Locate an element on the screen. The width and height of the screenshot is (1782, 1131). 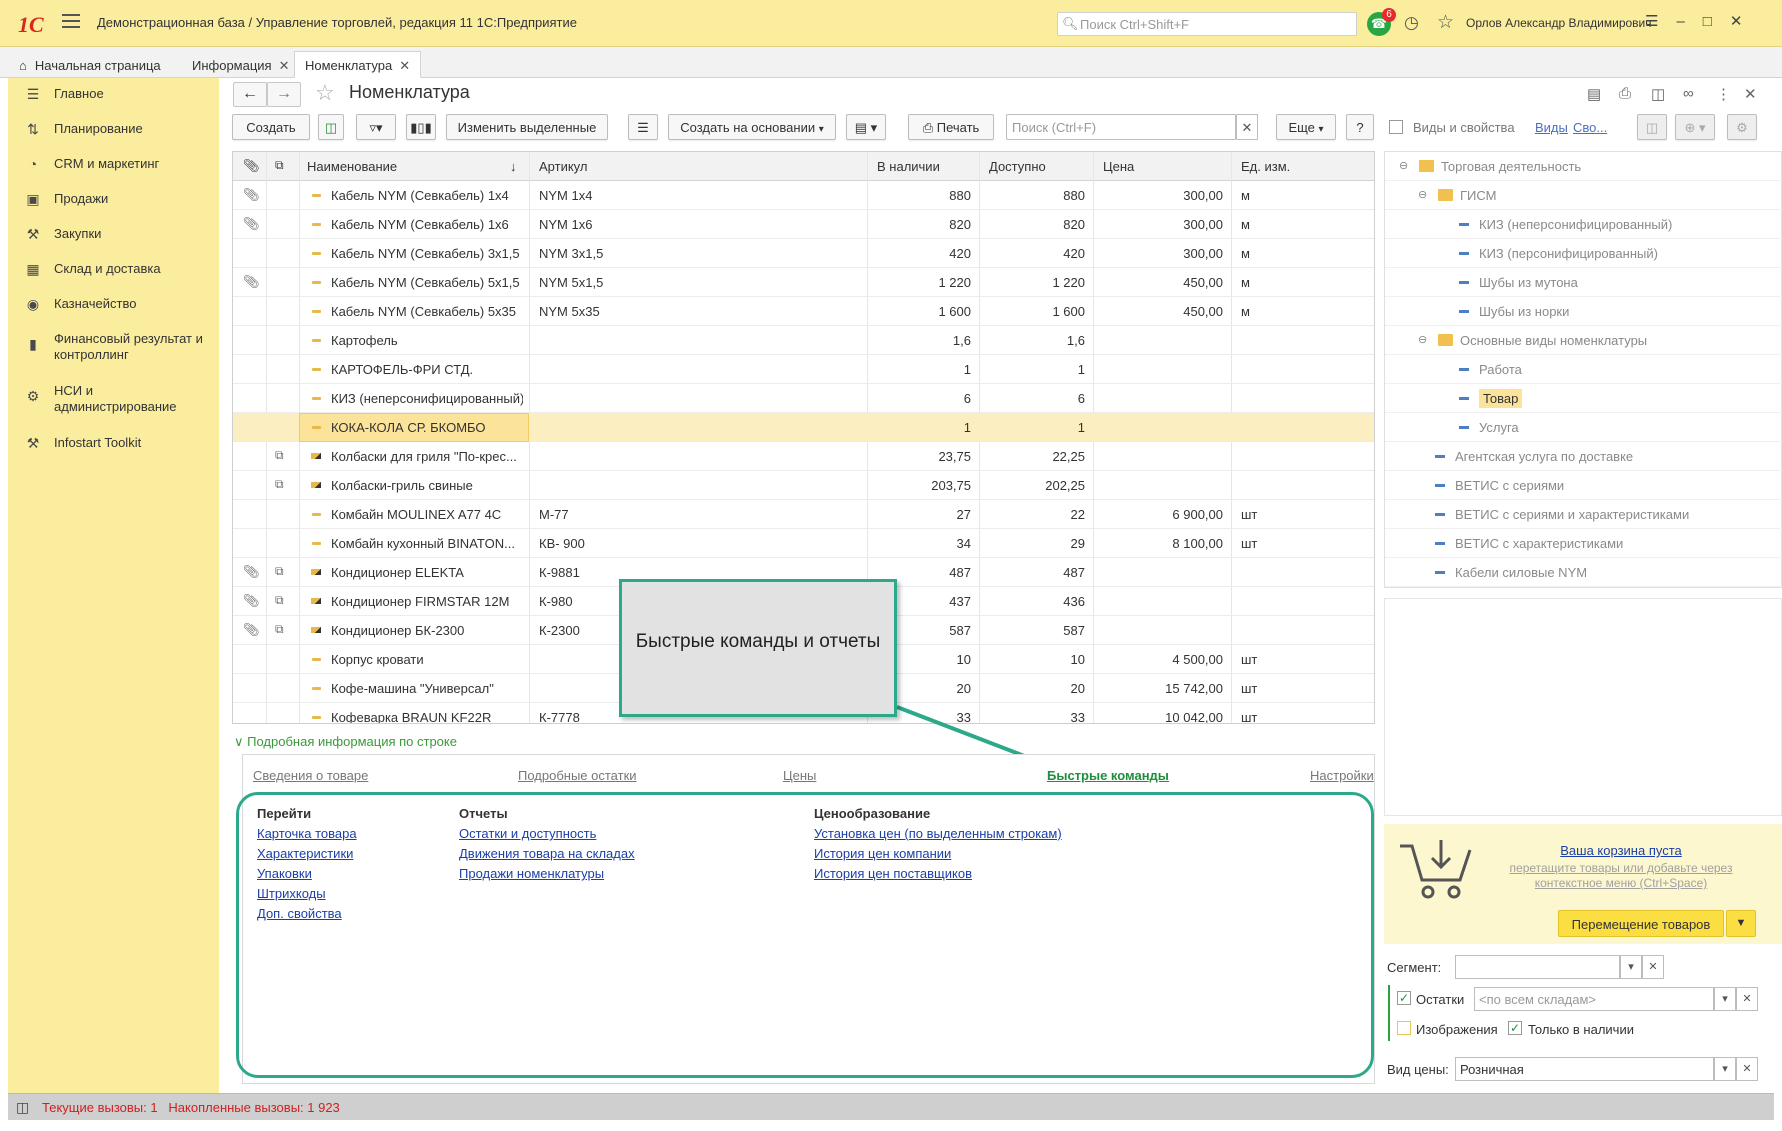
tree-node-label: Торговая деятельность is located at coordinates (1511, 166).